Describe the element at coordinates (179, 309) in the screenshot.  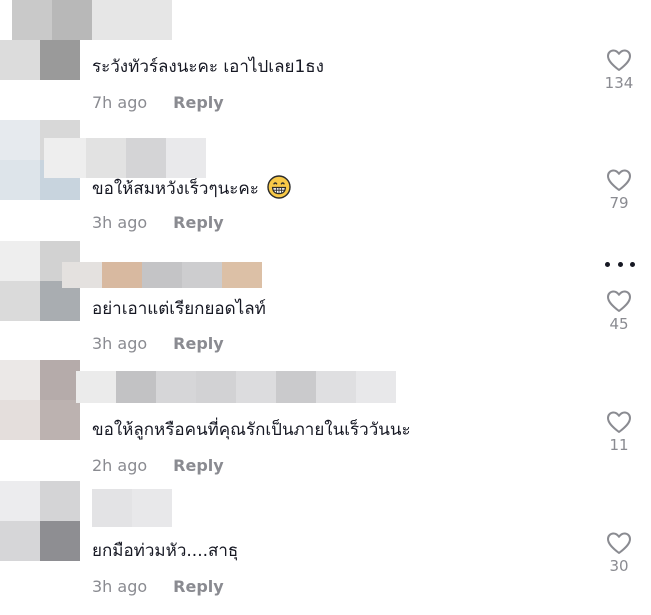
I see `comment-text: อย่าเอาแต่เรียกยอดไลท์` at that location.